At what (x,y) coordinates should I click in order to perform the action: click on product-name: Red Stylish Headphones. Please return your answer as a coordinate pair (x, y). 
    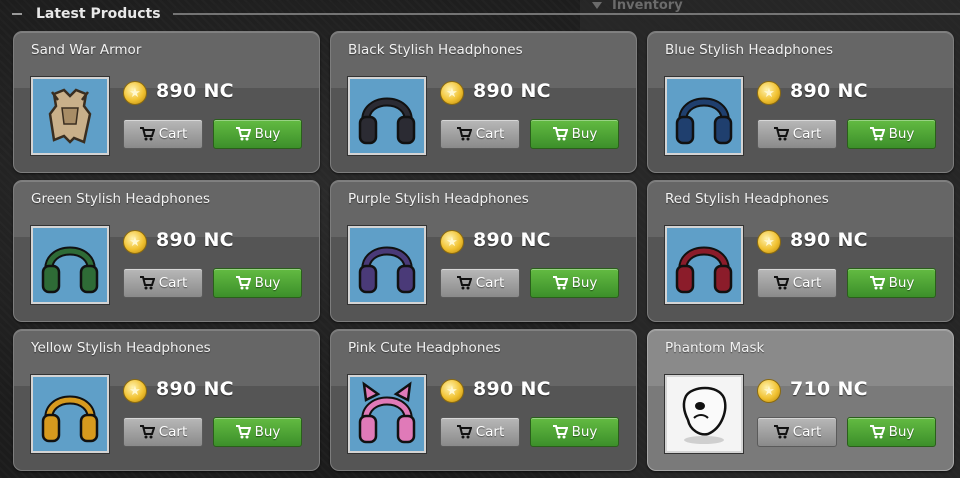
    Looking at the image, I should click on (747, 199).